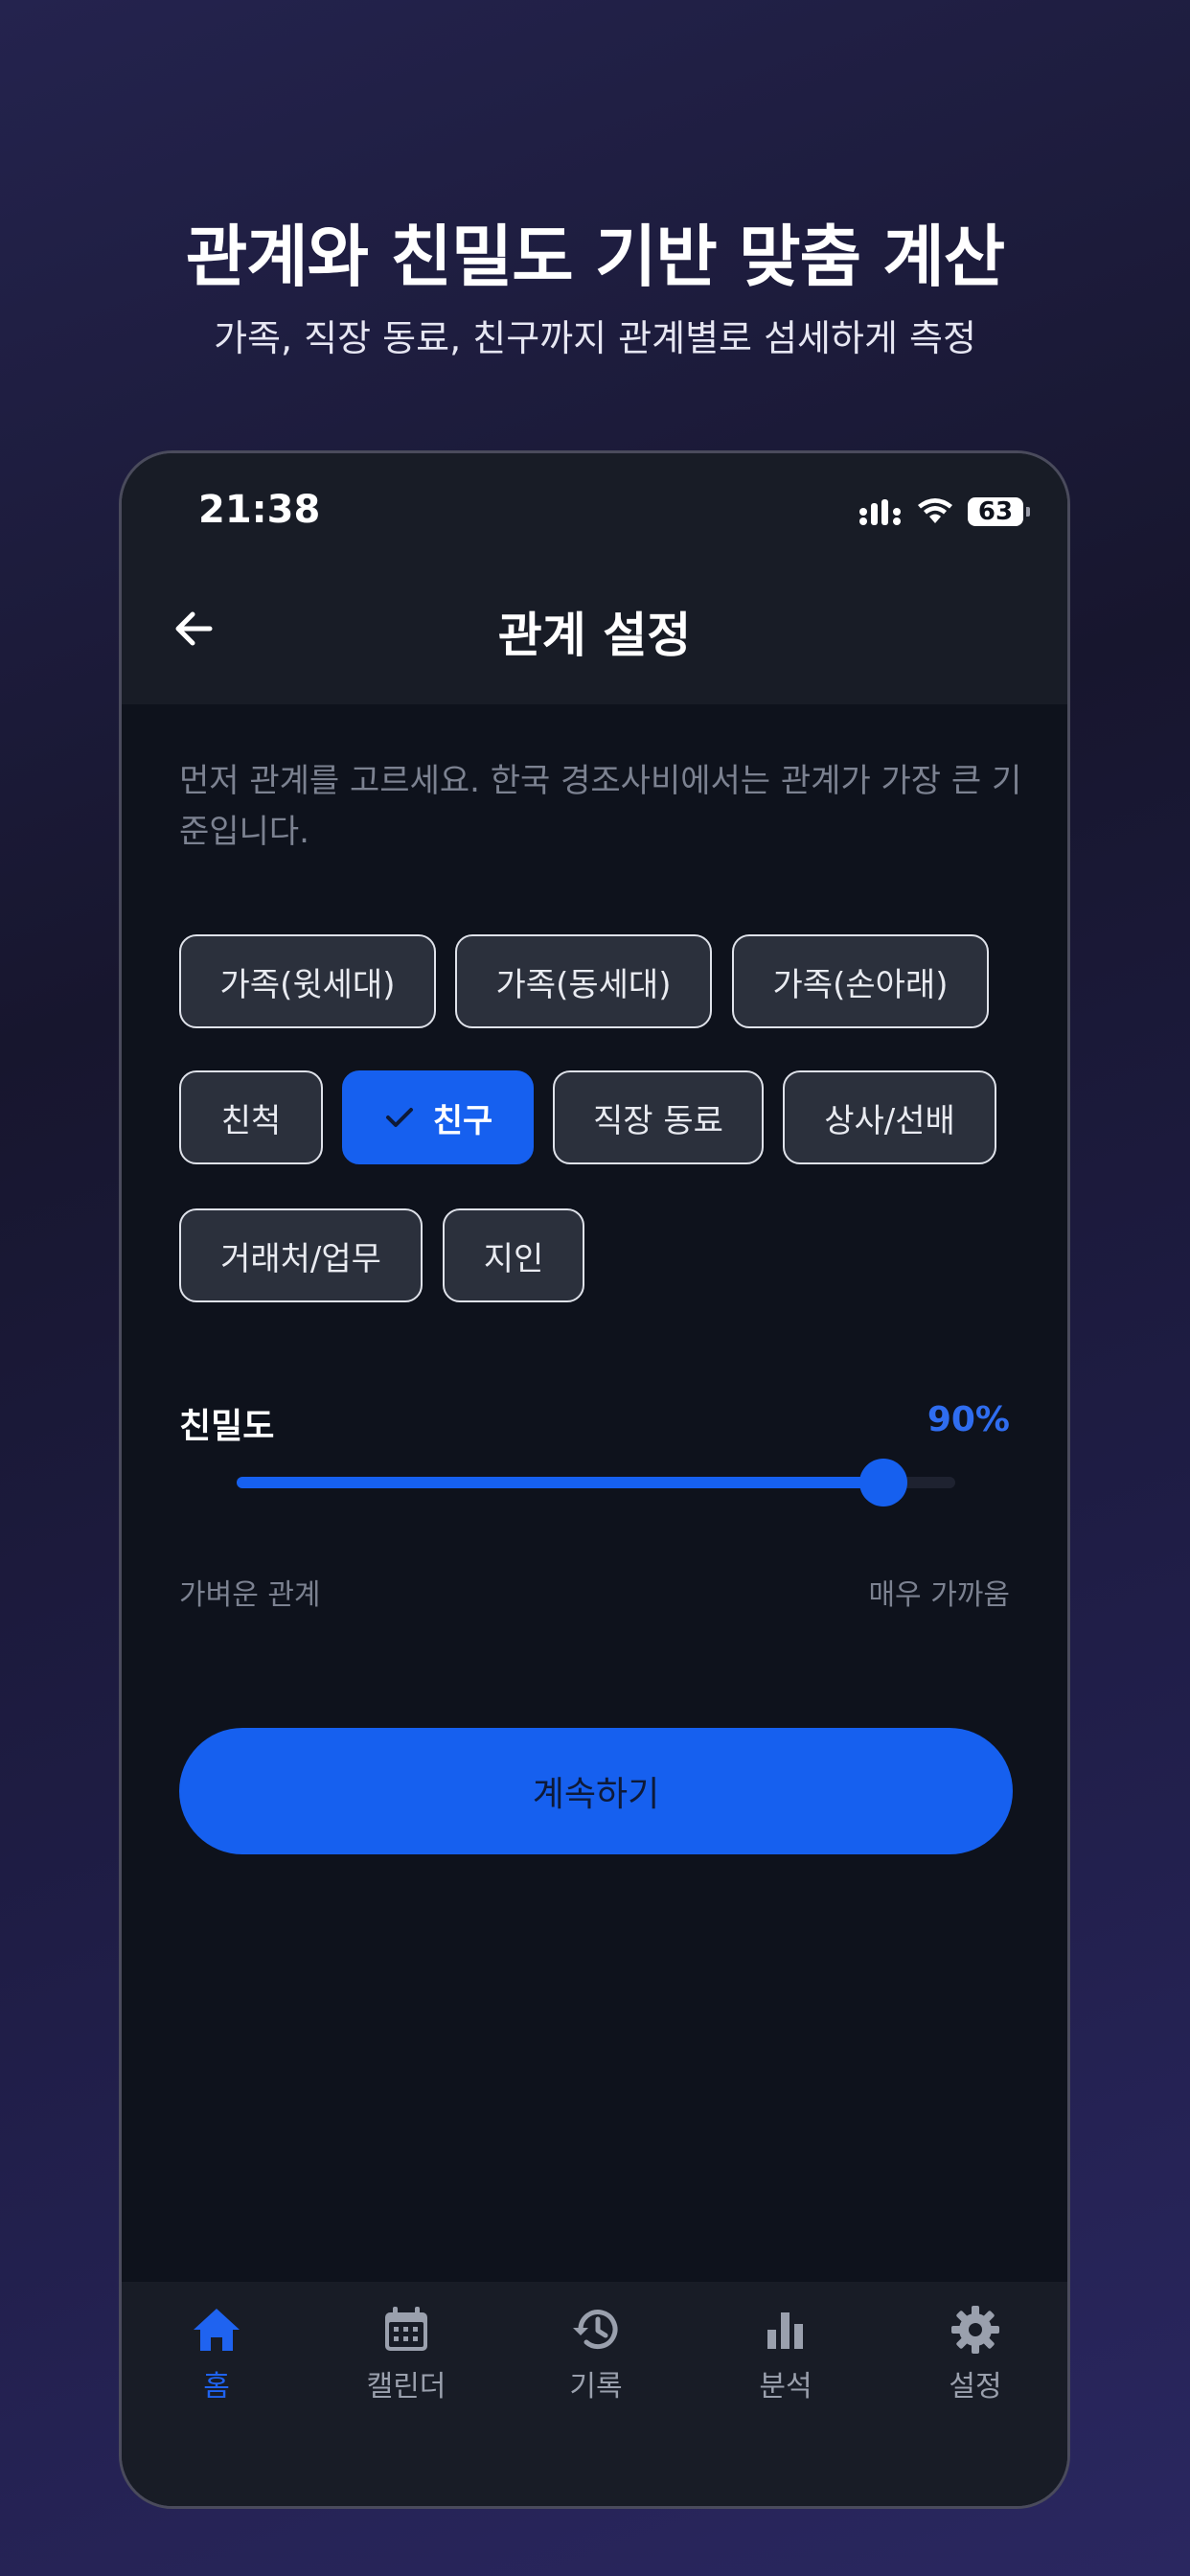 The width and height of the screenshot is (1190, 2576). I want to click on intimacy-label: 친밀도, so click(227, 1426).